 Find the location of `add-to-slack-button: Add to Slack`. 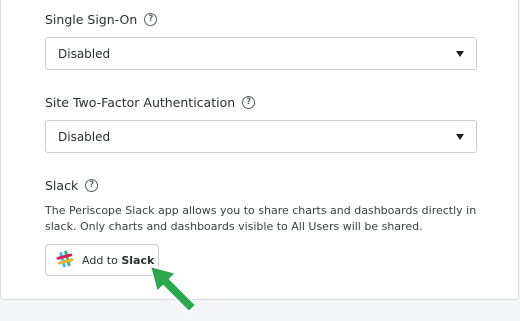

add-to-slack-button: Add to Slack is located at coordinates (102, 260).